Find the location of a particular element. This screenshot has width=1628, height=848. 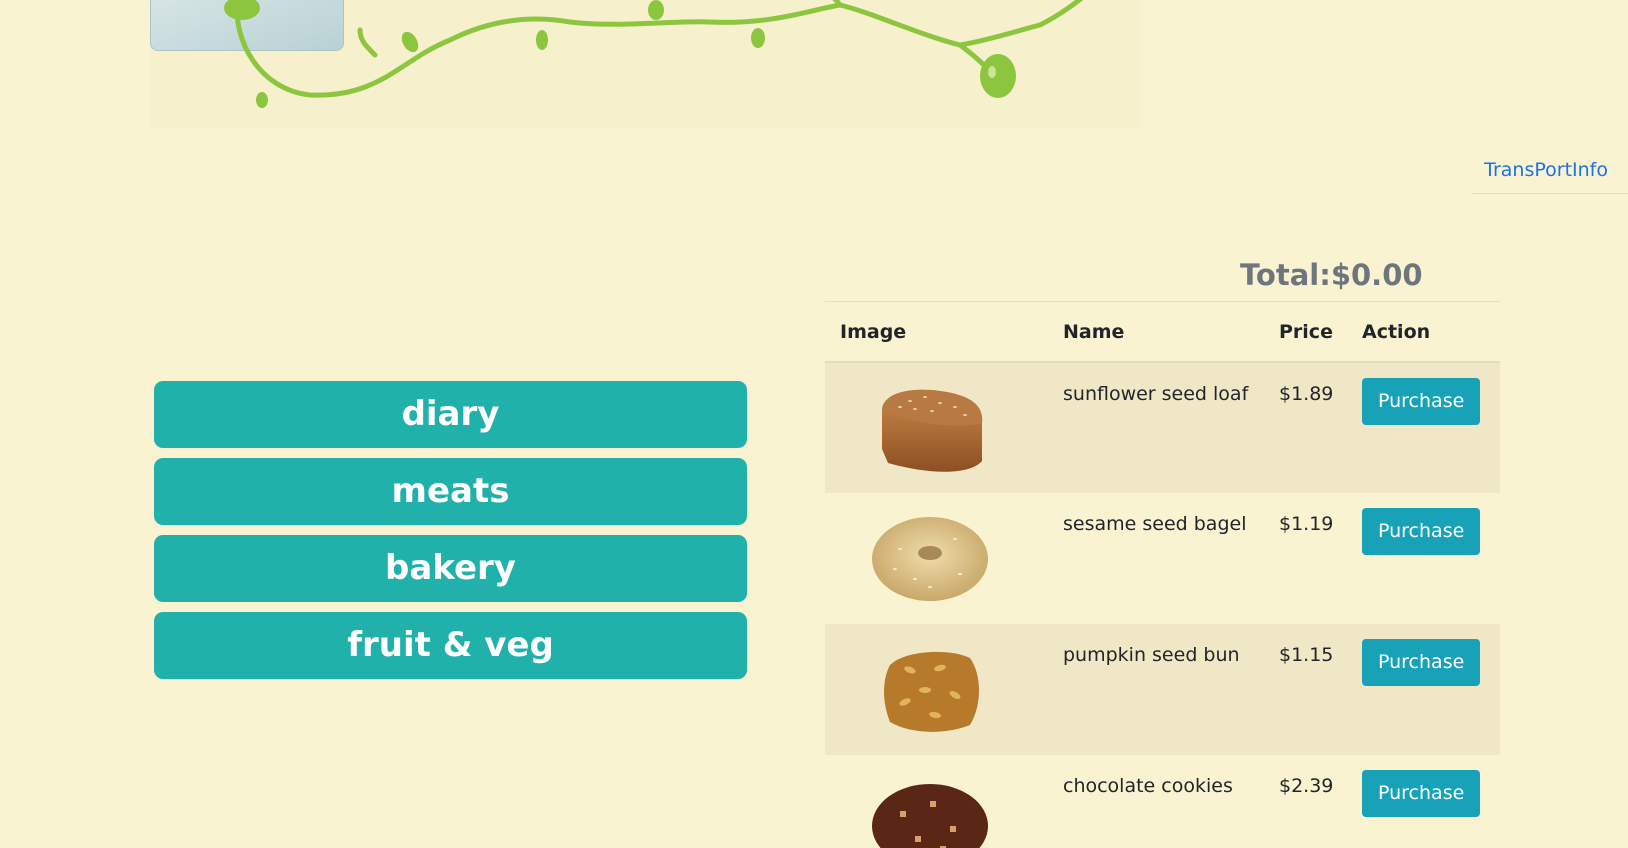

product-name: chocolate cookies is located at coordinates (1148, 786).